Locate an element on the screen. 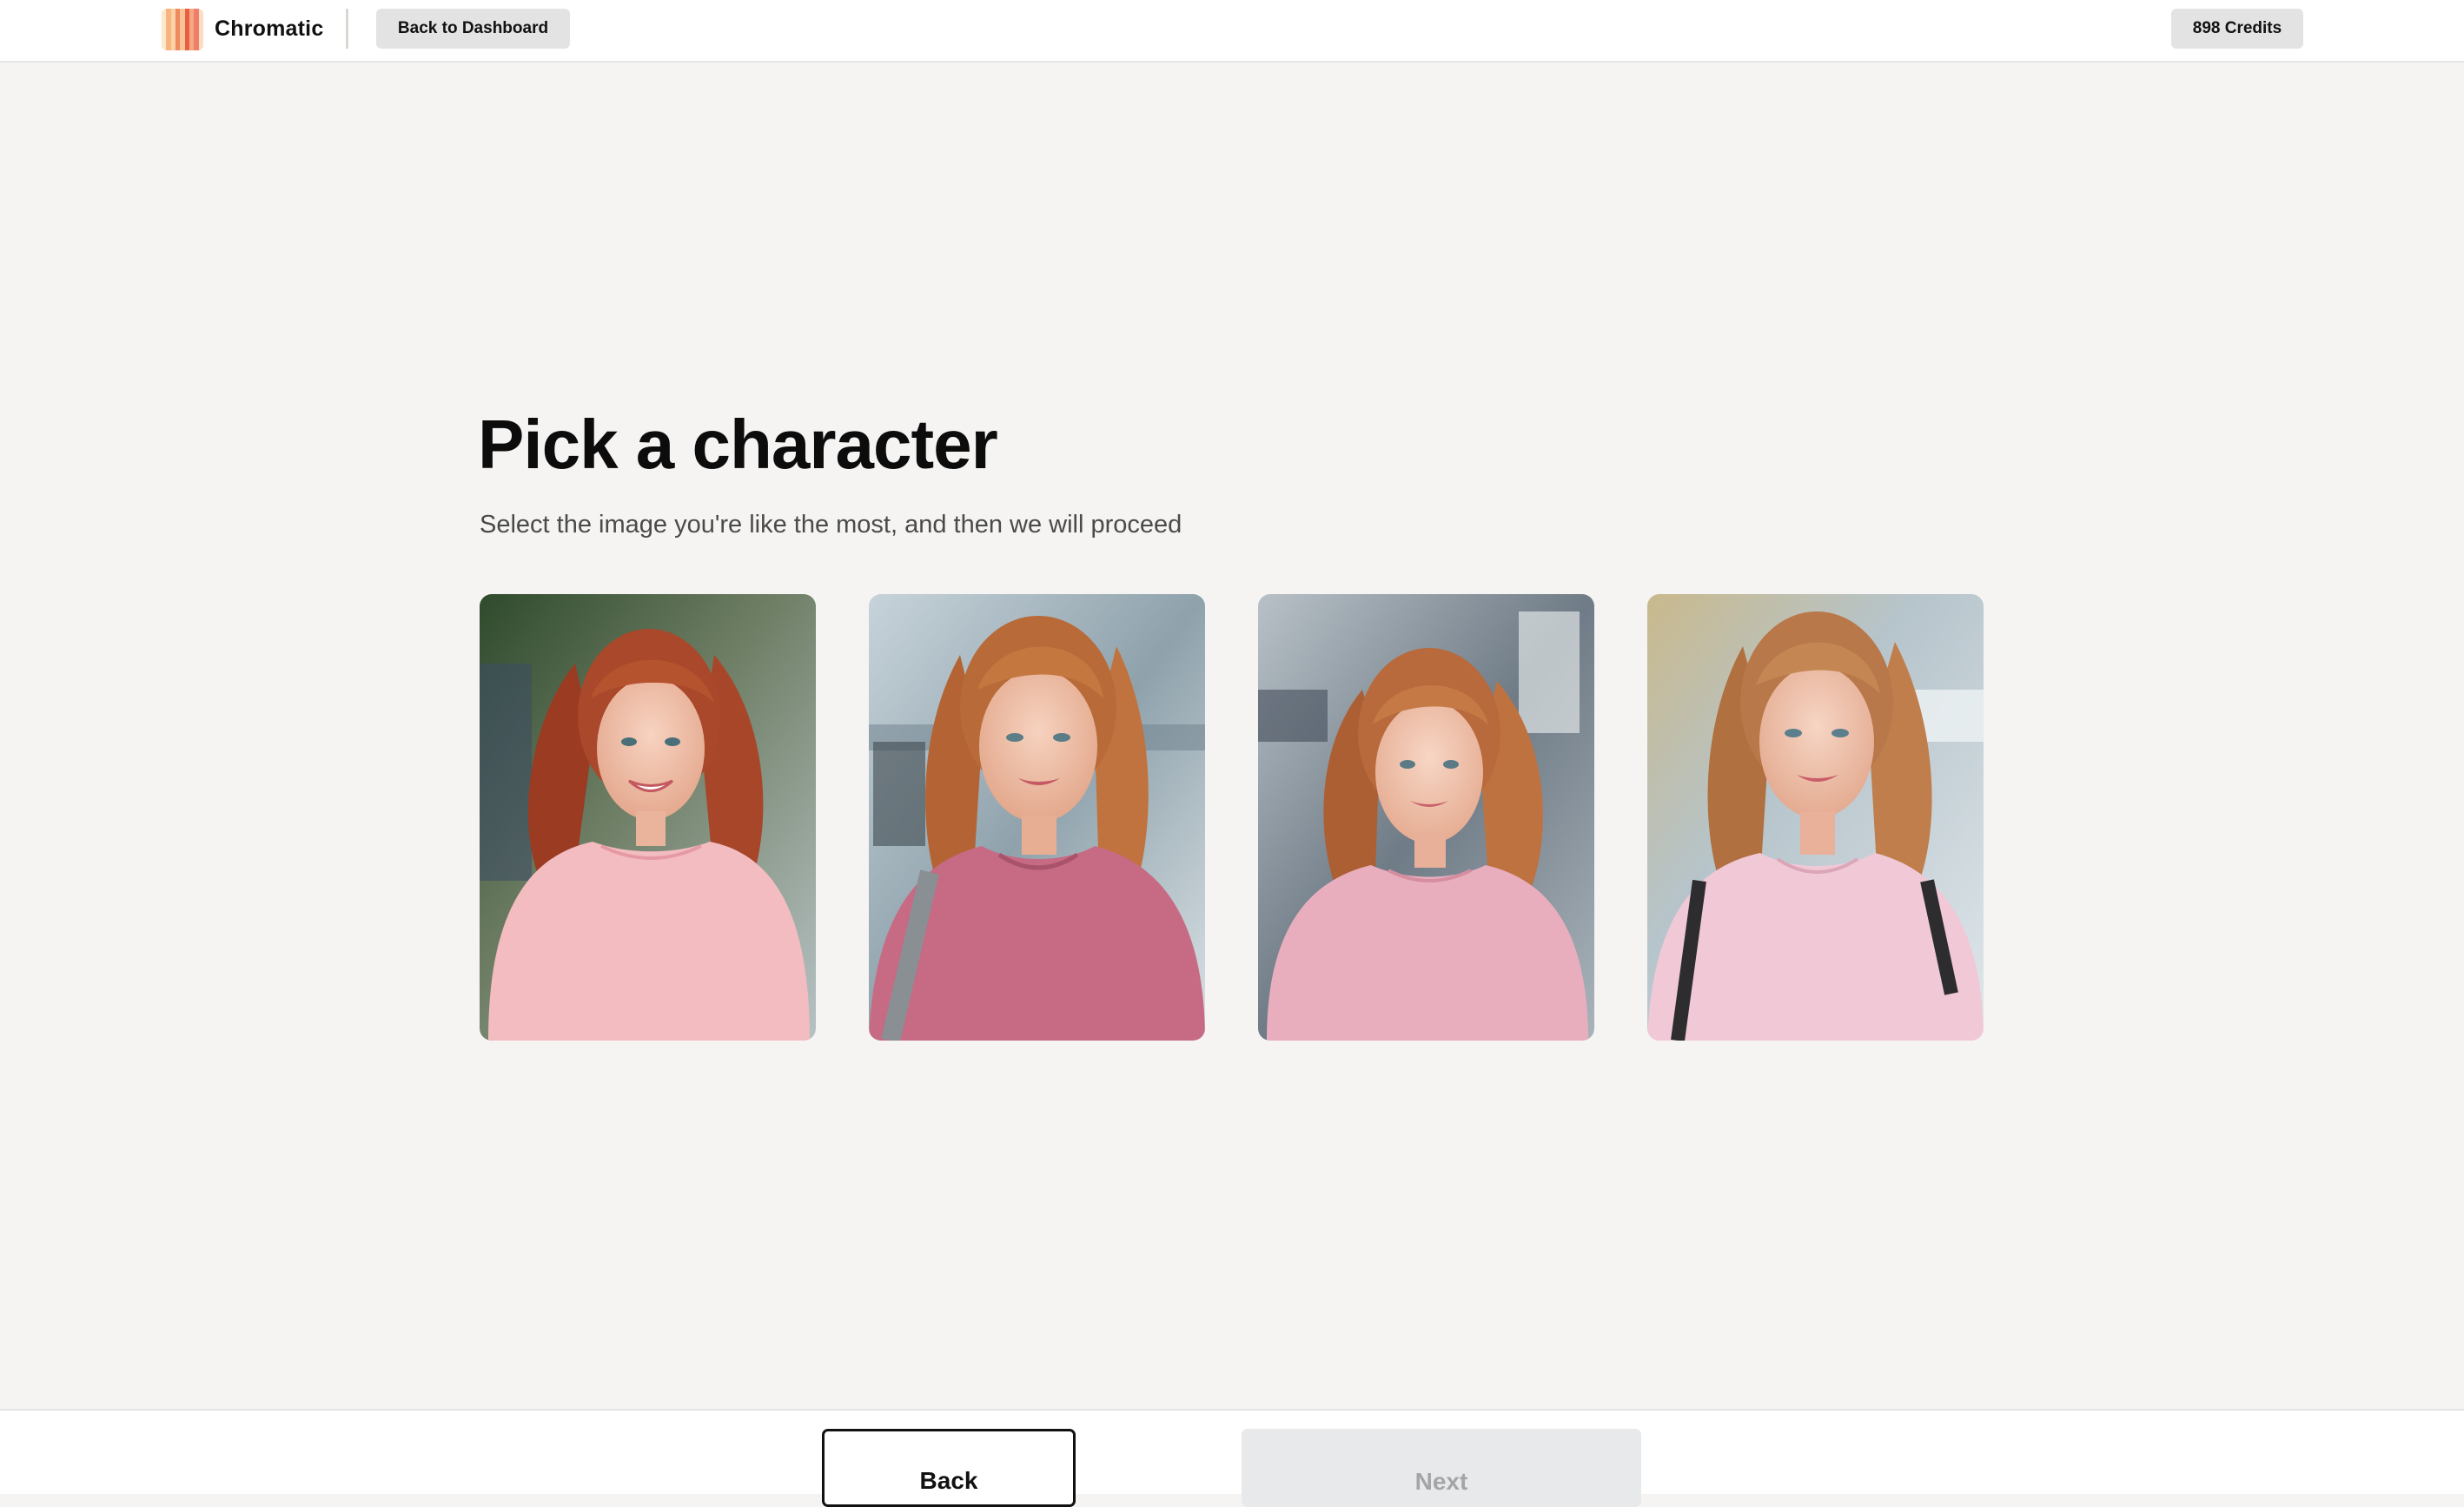 This screenshot has height=1507, width=2464. footer-bar is located at coordinates (1232, 1451).